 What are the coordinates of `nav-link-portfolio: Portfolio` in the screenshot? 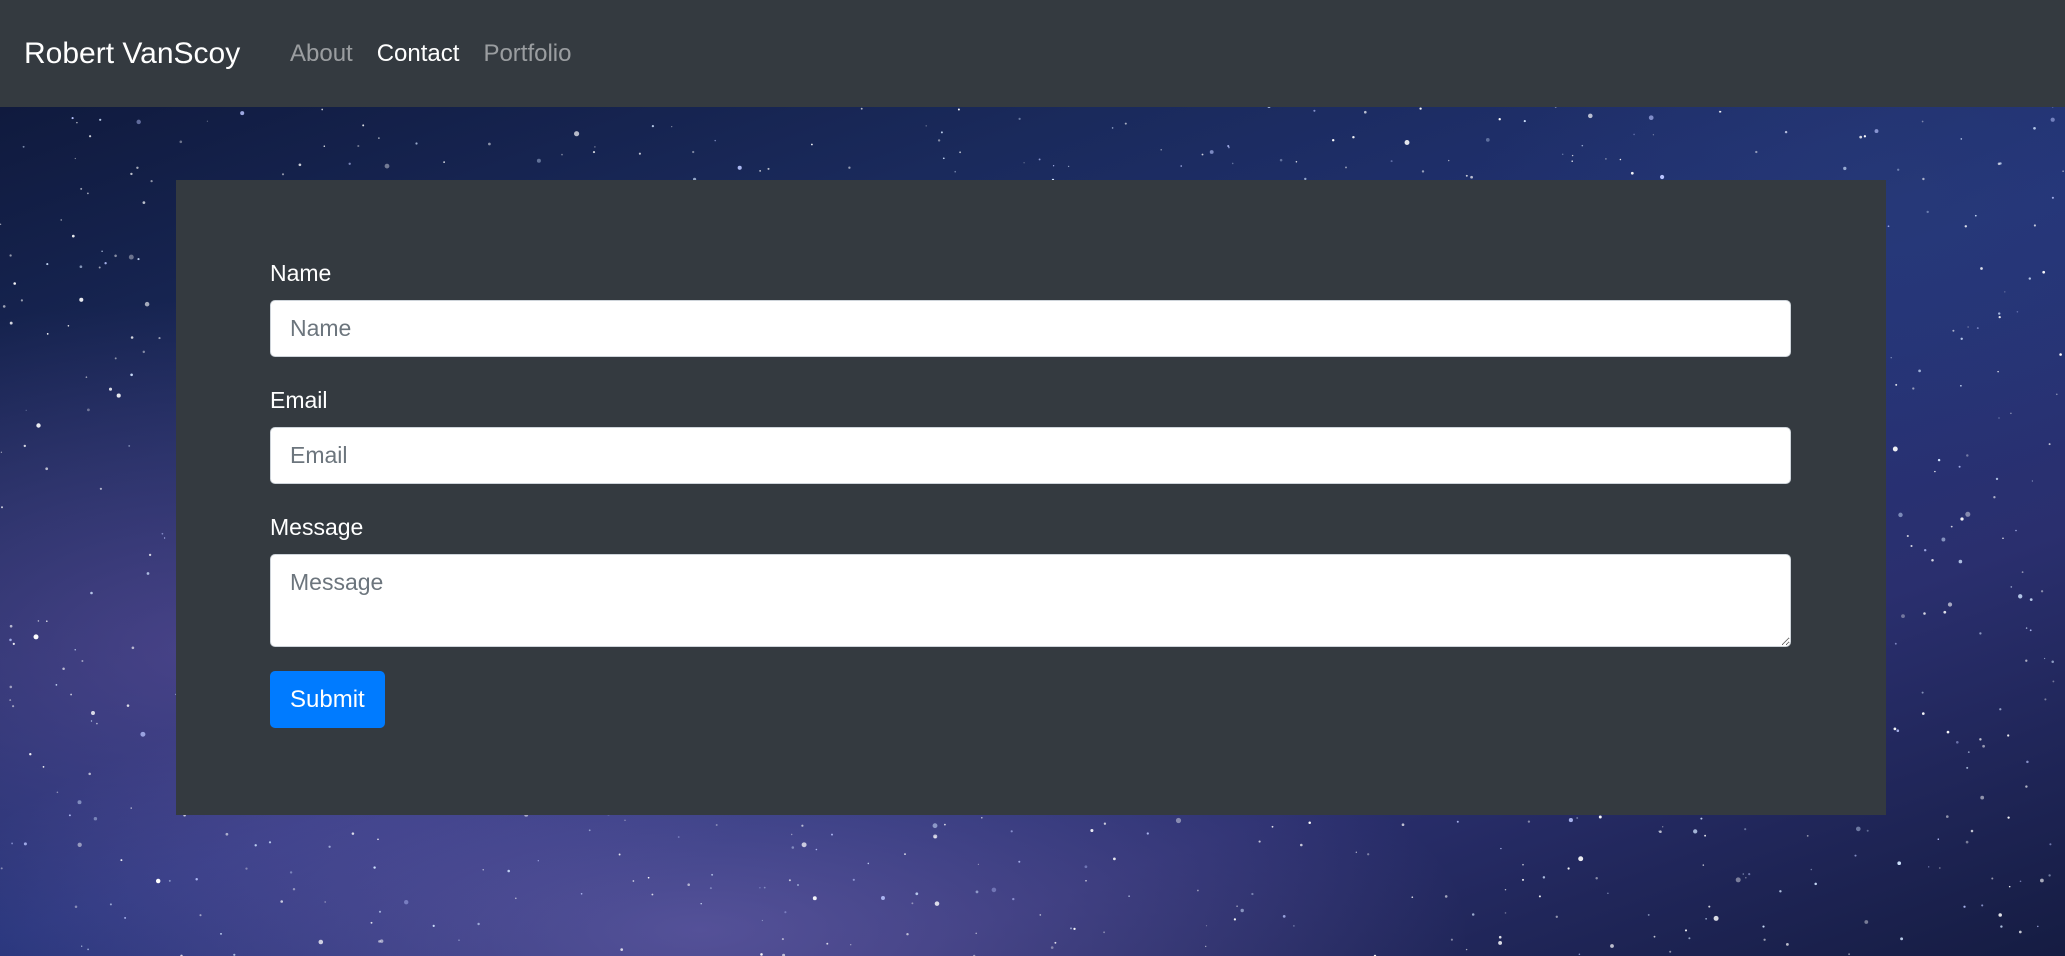 It's located at (527, 54).